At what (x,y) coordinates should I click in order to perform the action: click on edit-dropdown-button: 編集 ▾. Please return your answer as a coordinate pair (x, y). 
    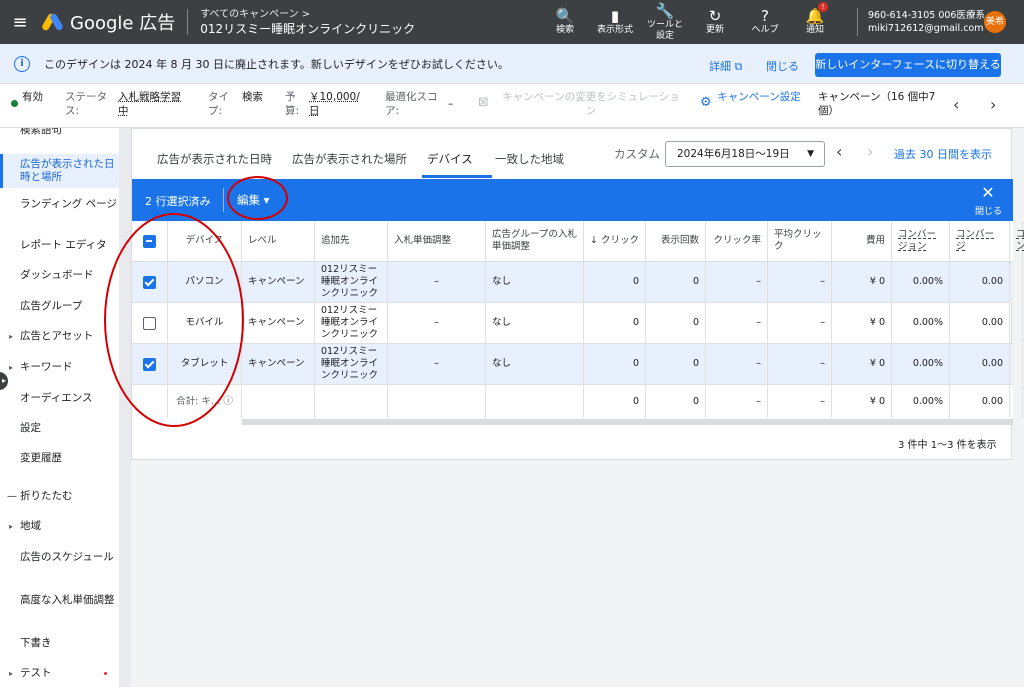
    Looking at the image, I should click on (253, 200).